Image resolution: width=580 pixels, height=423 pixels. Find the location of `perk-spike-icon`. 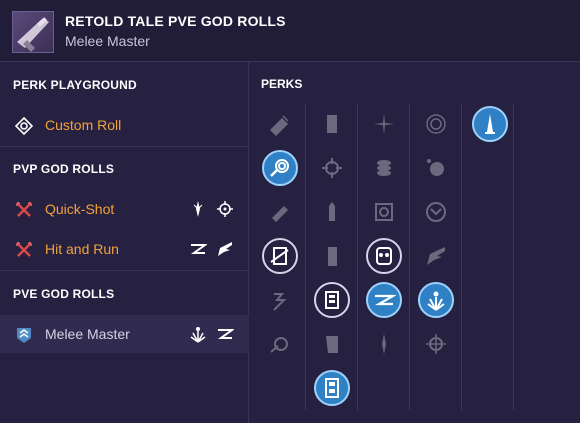

perk-spike-icon is located at coordinates (384, 344).